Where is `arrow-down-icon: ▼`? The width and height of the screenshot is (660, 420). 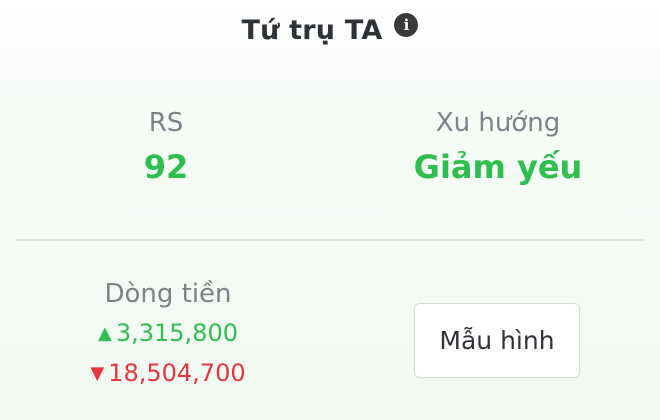 arrow-down-icon: ▼ is located at coordinates (97, 373).